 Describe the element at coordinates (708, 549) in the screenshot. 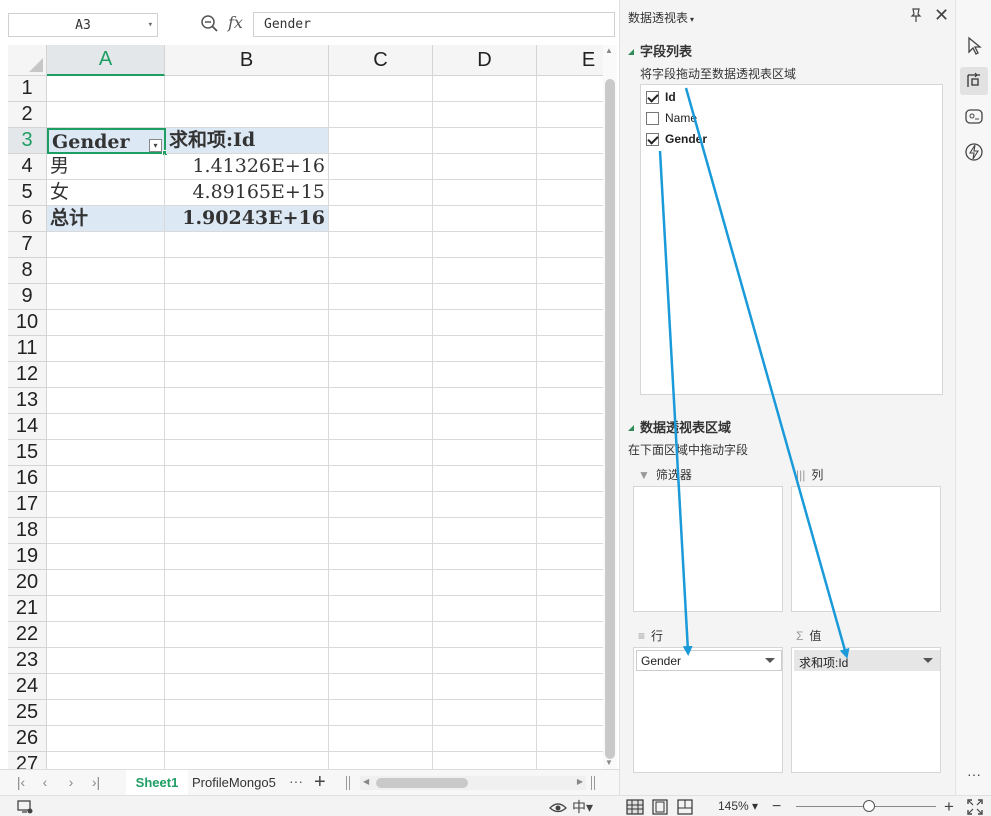

I see `filter-drop-area` at that location.